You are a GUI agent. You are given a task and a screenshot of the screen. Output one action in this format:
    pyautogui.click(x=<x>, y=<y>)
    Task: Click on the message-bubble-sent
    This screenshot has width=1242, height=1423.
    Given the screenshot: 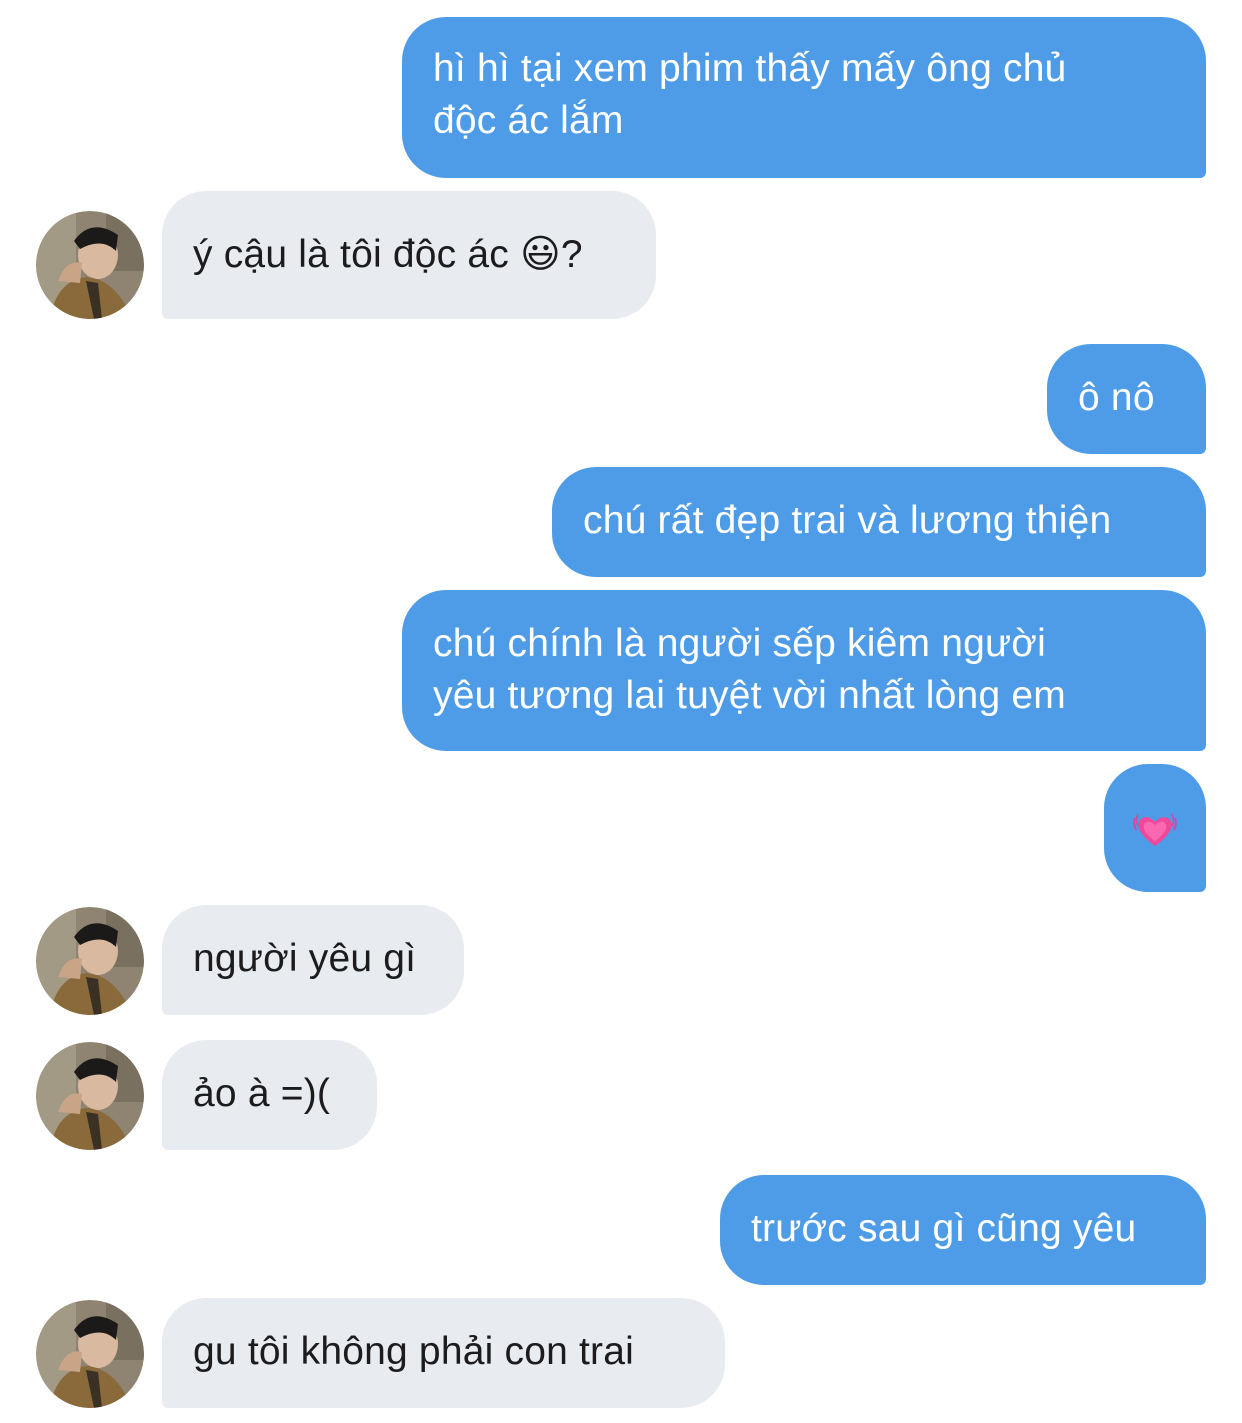 What is the action you would take?
    pyautogui.click(x=1155, y=828)
    